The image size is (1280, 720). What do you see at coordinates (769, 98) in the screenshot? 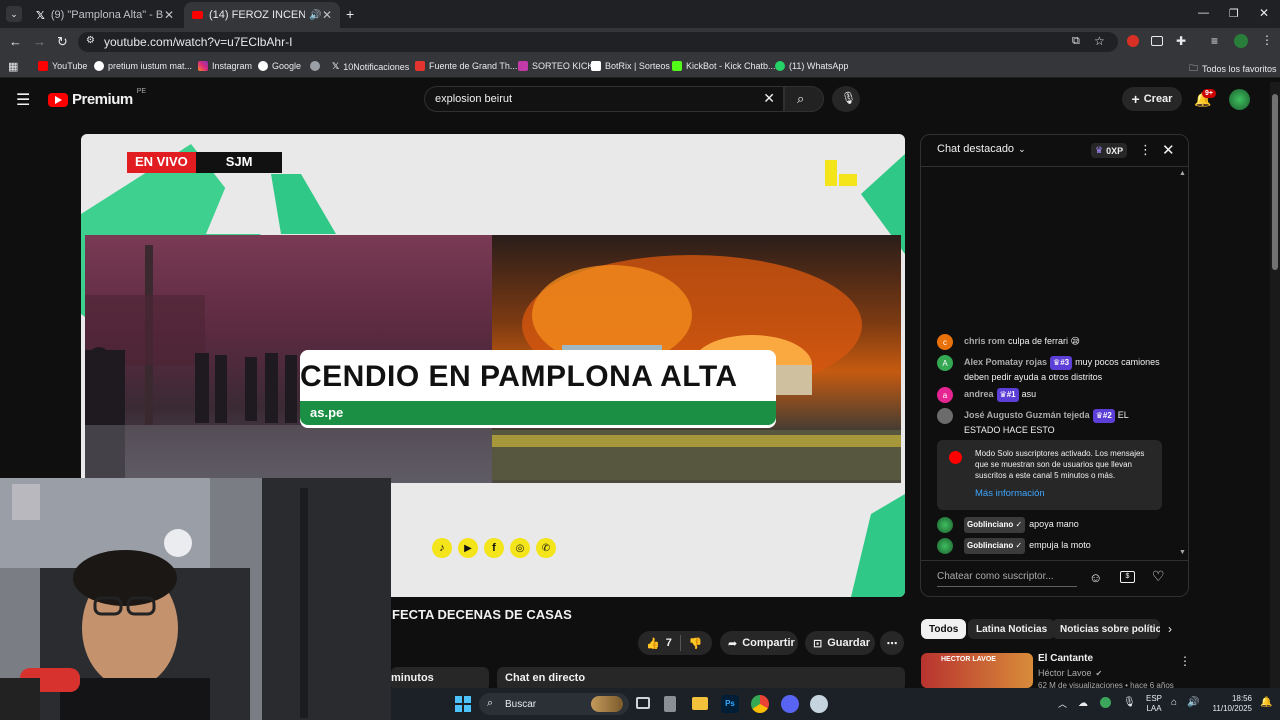
I see `clear-search-icon: ✕` at bounding box center [769, 98].